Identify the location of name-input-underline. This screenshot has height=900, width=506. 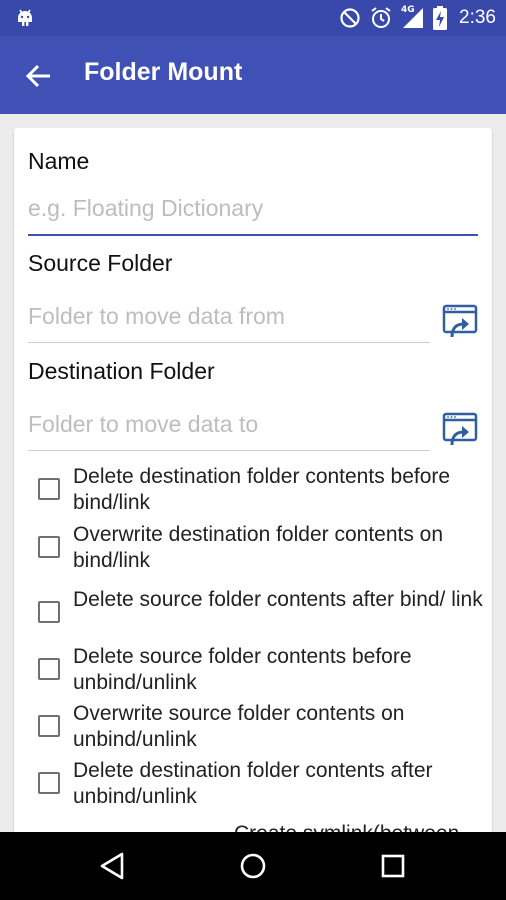
(253, 235).